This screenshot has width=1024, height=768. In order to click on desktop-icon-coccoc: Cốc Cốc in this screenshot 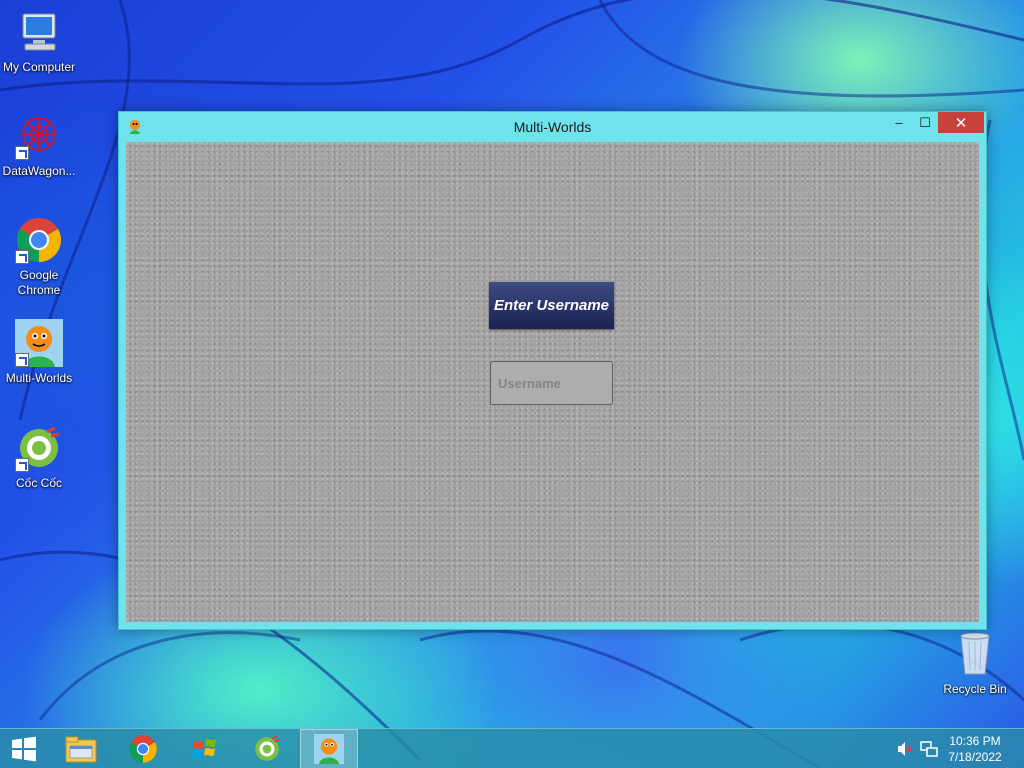, I will do `click(39, 457)`.